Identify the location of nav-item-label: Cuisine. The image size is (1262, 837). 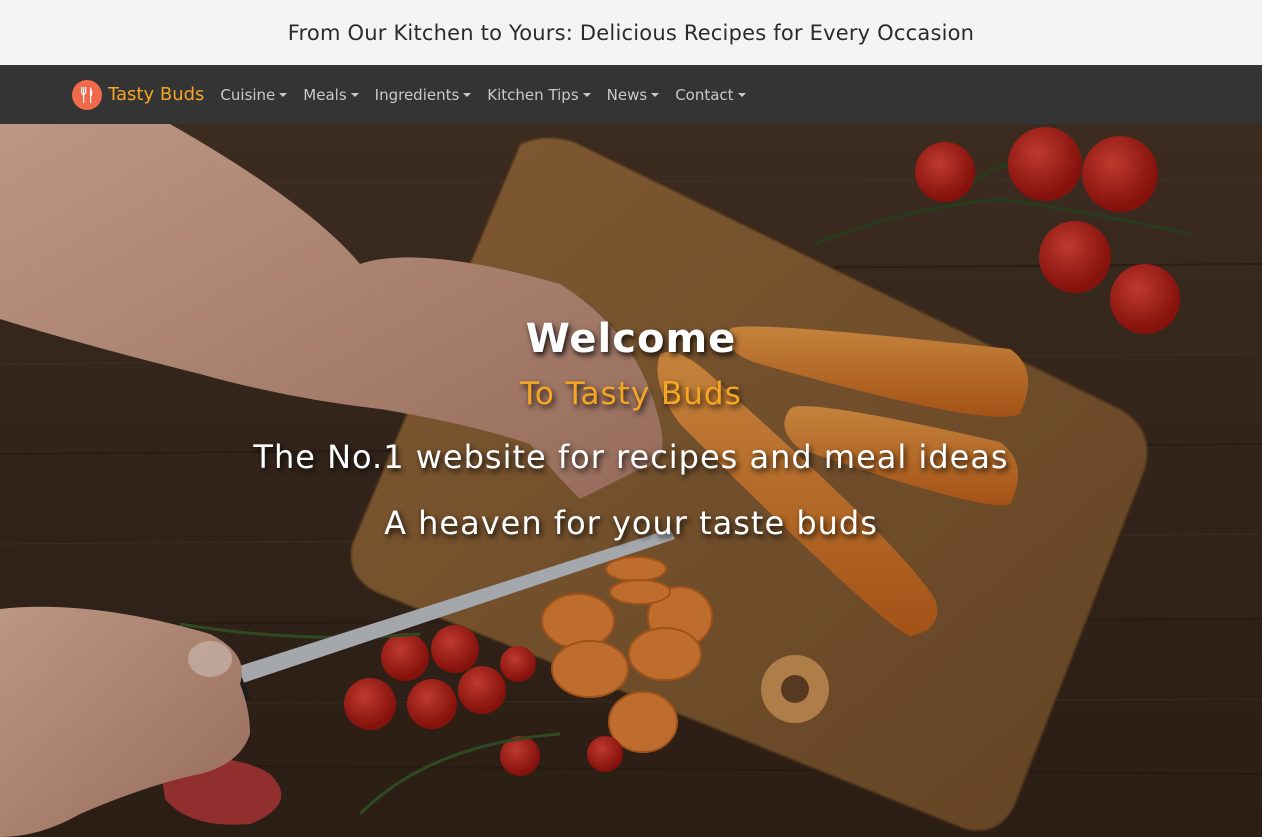
(248, 94).